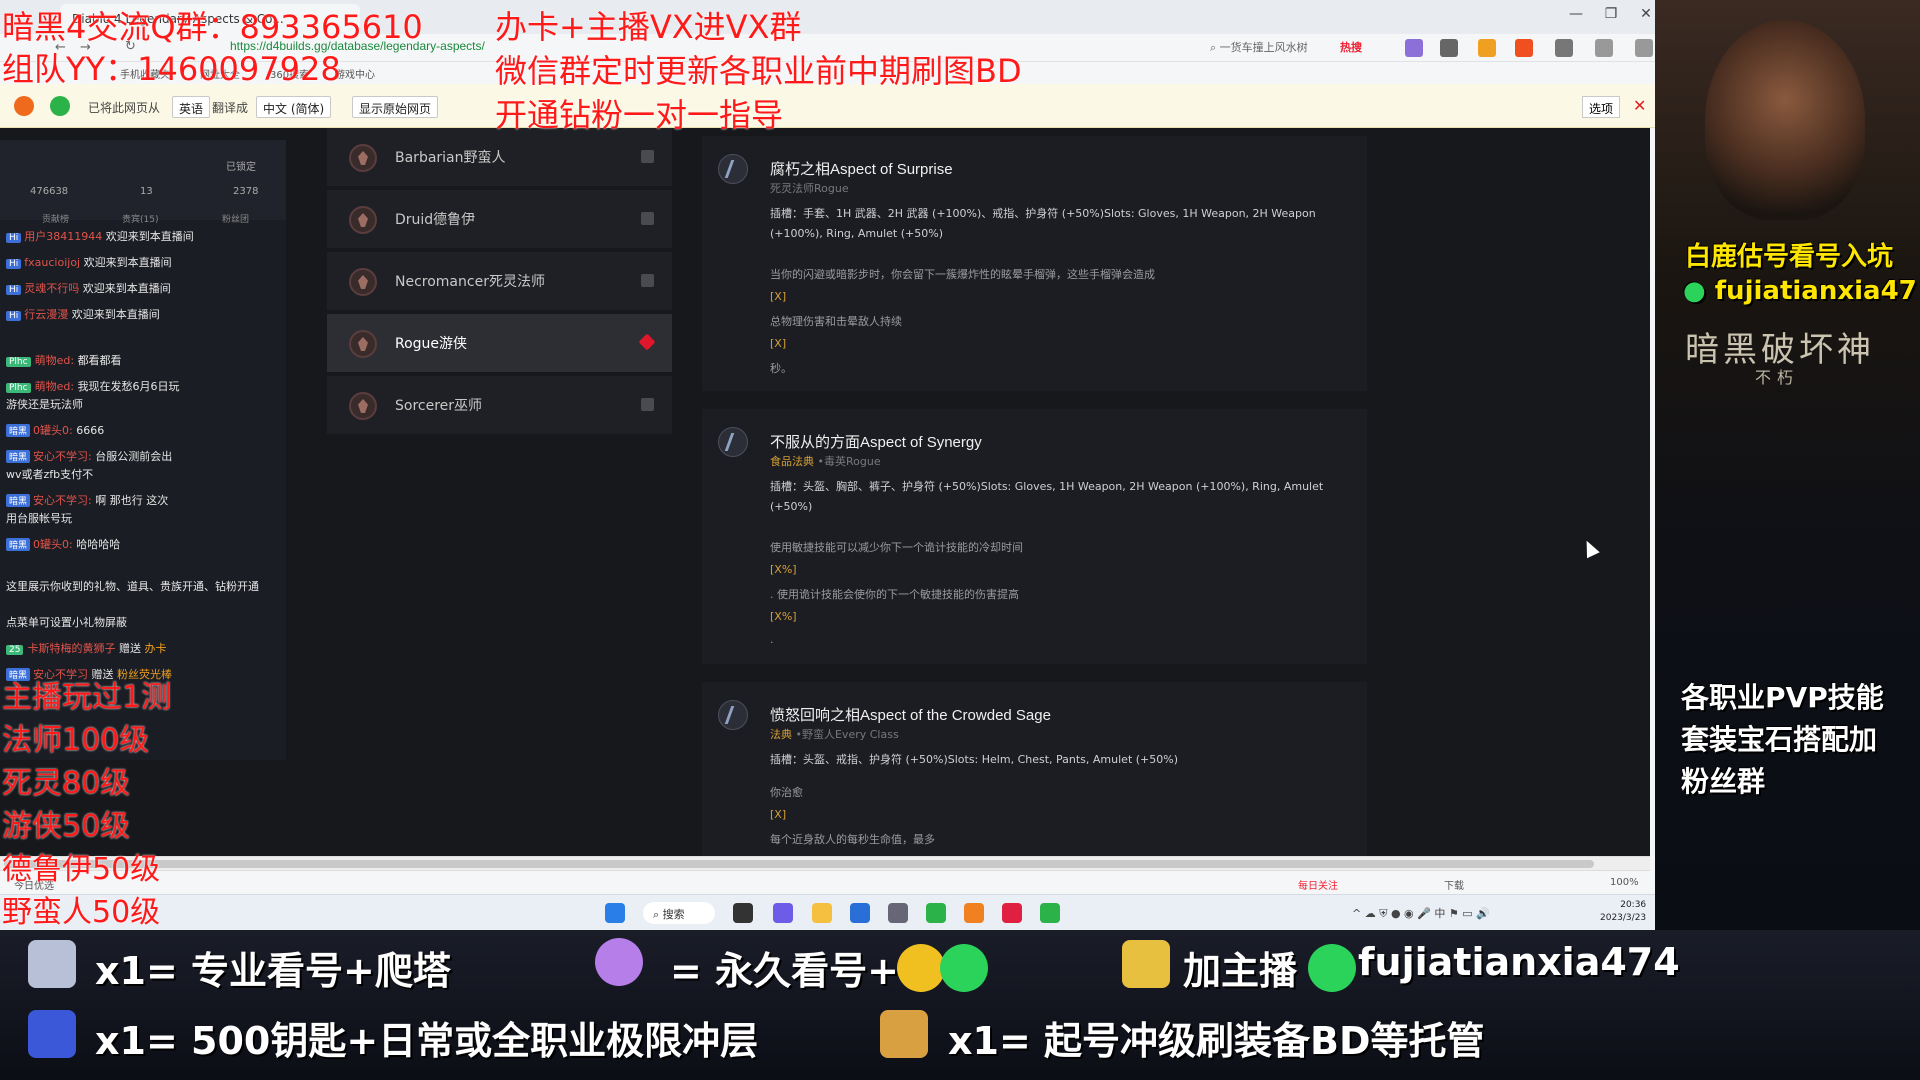 Image resolution: width=1920 pixels, height=1080 pixels. Describe the element at coordinates (1576, 14) in the screenshot. I see `minimize-icon: —` at that location.